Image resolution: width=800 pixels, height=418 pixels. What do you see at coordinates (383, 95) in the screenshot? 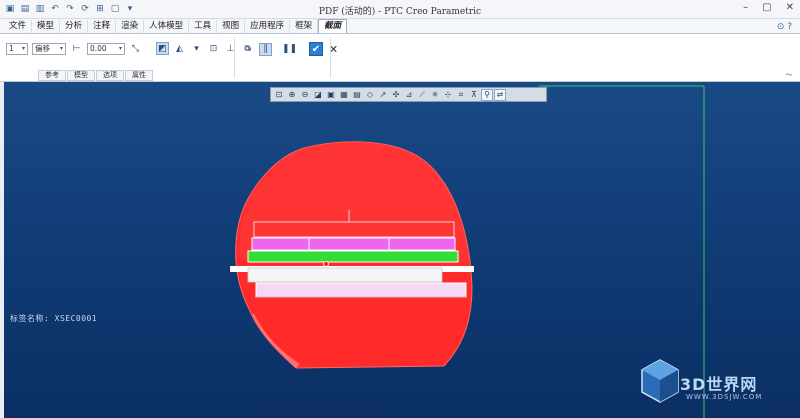
I see `axis-display-icon: ↗` at bounding box center [383, 95].